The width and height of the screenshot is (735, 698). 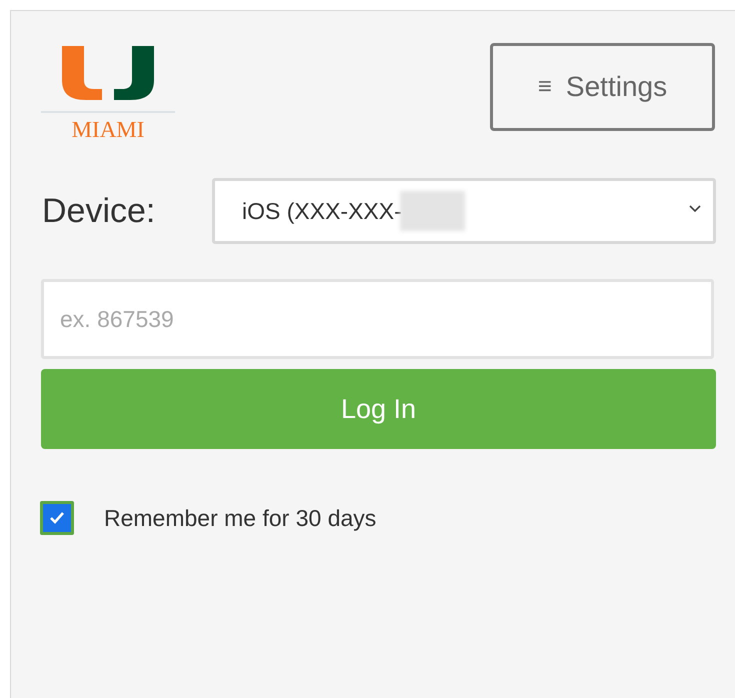 I want to click on logo-wordmark: MIAMI, so click(x=108, y=130).